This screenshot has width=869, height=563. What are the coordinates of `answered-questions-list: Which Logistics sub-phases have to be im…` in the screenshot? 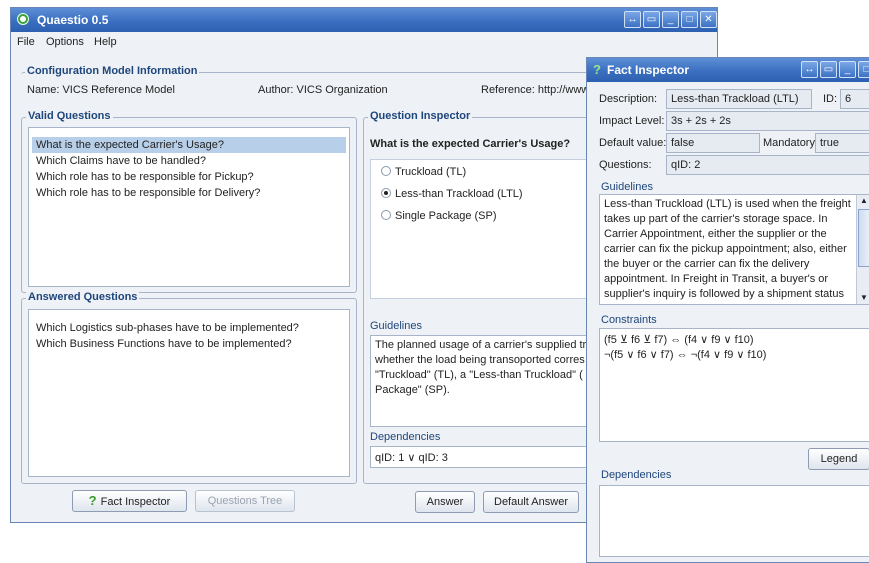 It's located at (189, 393).